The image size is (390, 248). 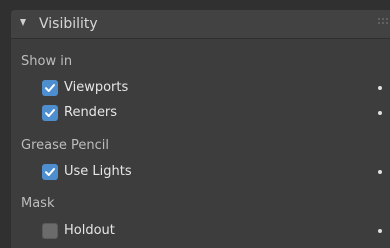 I want to click on use-lights-label: Use Lights, so click(x=98, y=171).